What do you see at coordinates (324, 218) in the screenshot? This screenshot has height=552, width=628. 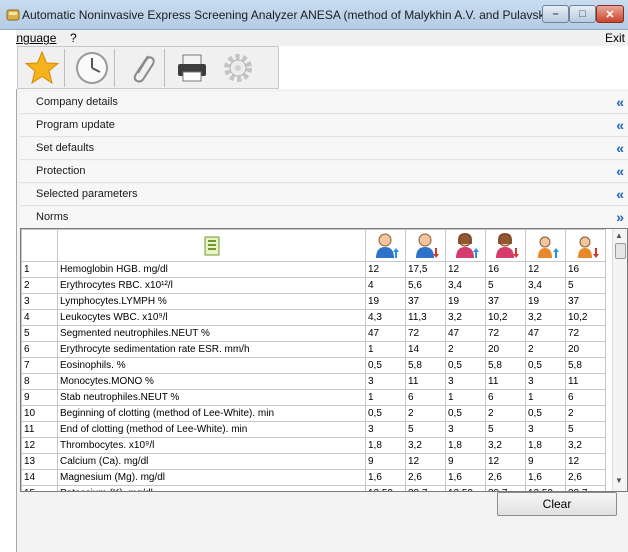 I see `section-norms: Norms »` at bounding box center [324, 218].